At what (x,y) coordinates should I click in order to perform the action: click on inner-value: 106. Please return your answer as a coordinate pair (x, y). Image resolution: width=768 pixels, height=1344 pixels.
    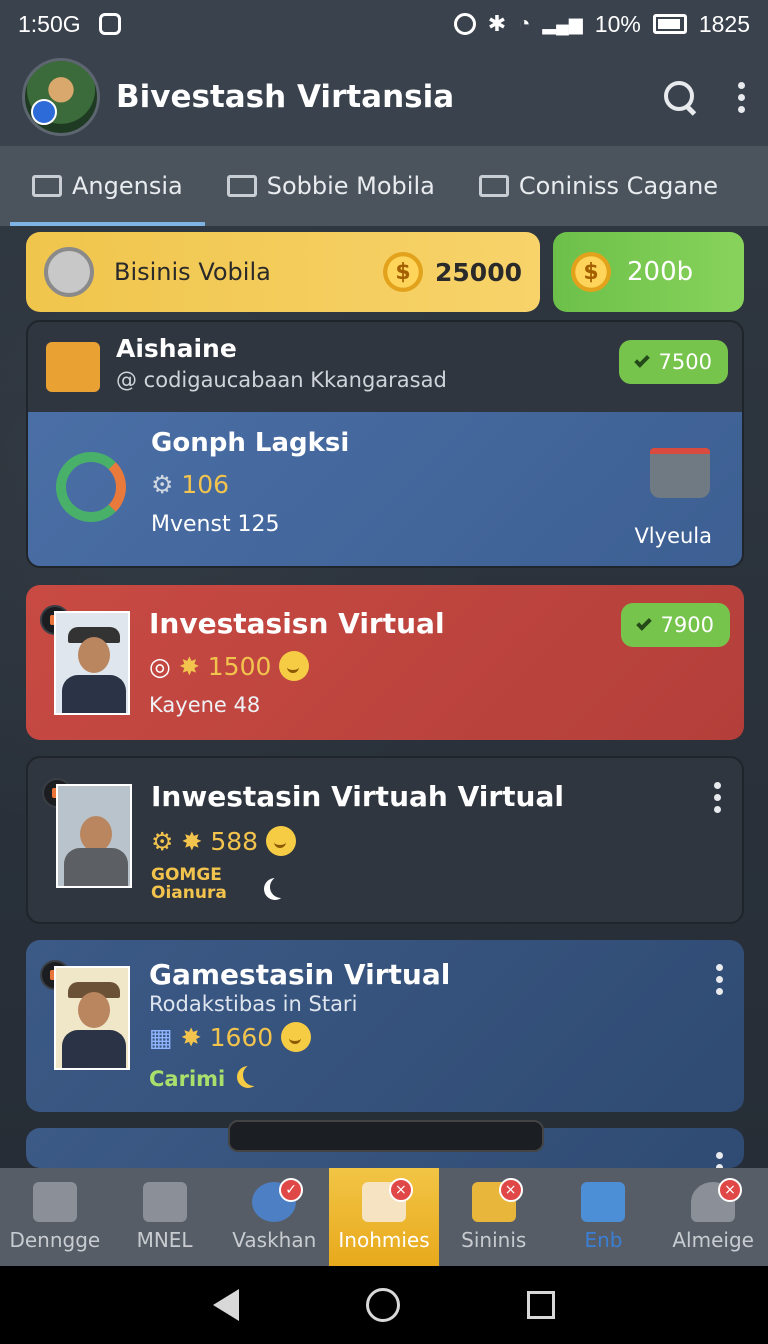
    Looking at the image, I should click on (205, 484).